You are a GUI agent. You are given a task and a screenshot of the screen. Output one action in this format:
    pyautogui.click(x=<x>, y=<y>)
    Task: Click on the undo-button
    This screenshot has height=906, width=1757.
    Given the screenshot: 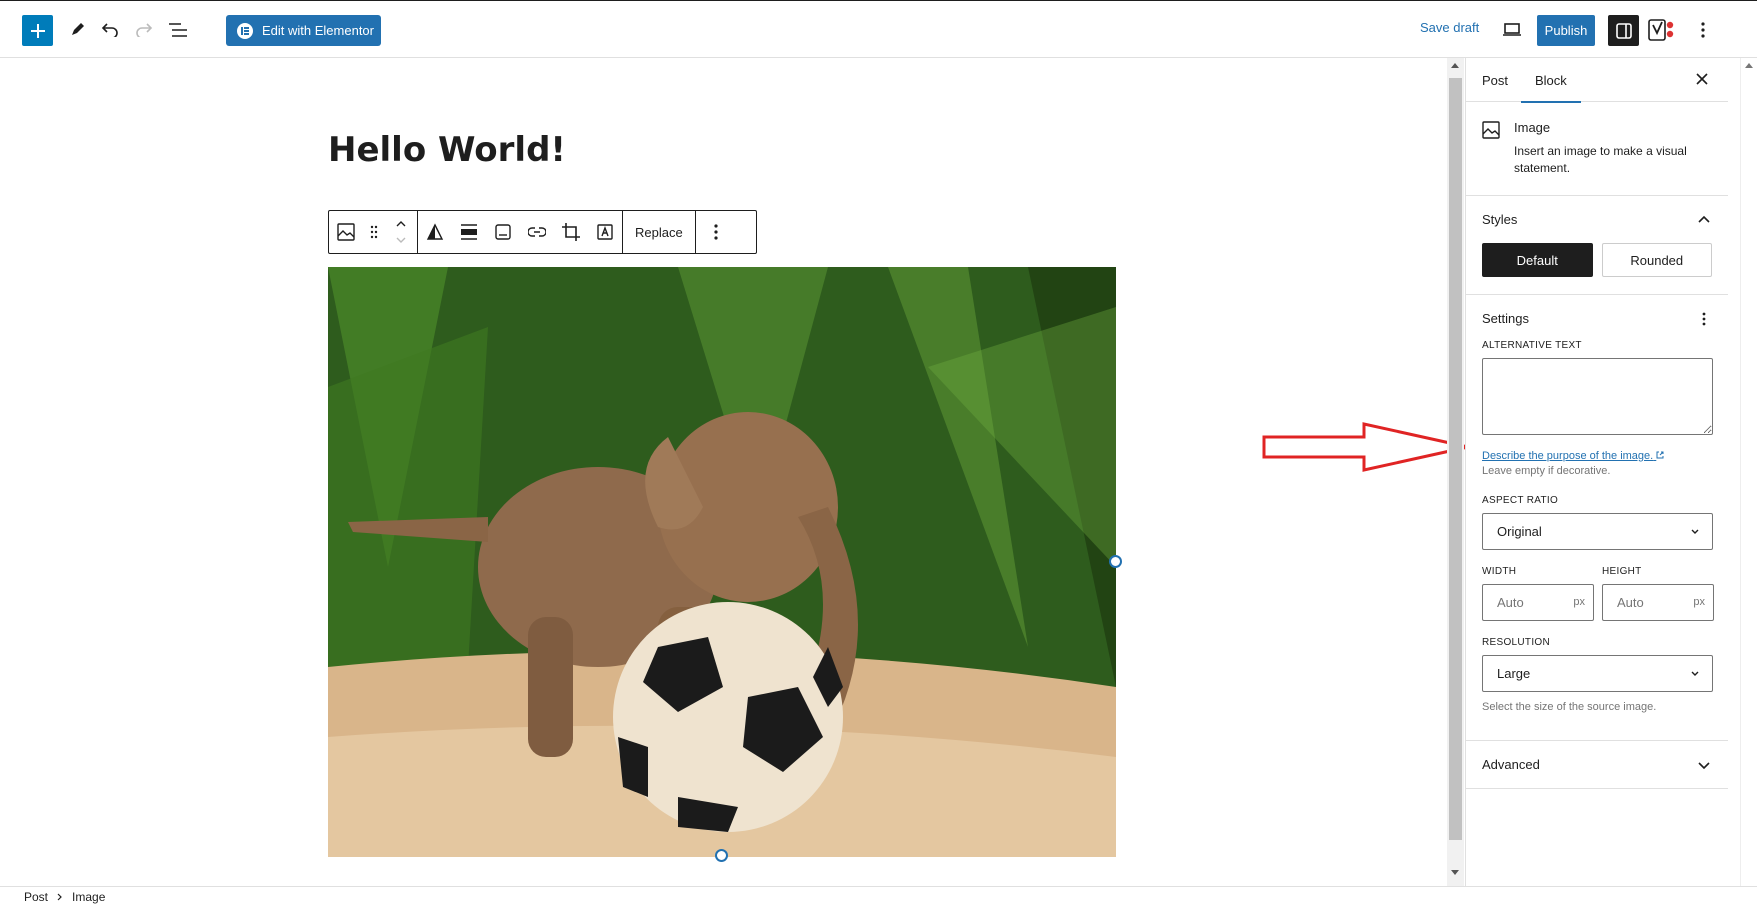 What is the action you would take?
    pyautogui.click(x=110, y=30)
    